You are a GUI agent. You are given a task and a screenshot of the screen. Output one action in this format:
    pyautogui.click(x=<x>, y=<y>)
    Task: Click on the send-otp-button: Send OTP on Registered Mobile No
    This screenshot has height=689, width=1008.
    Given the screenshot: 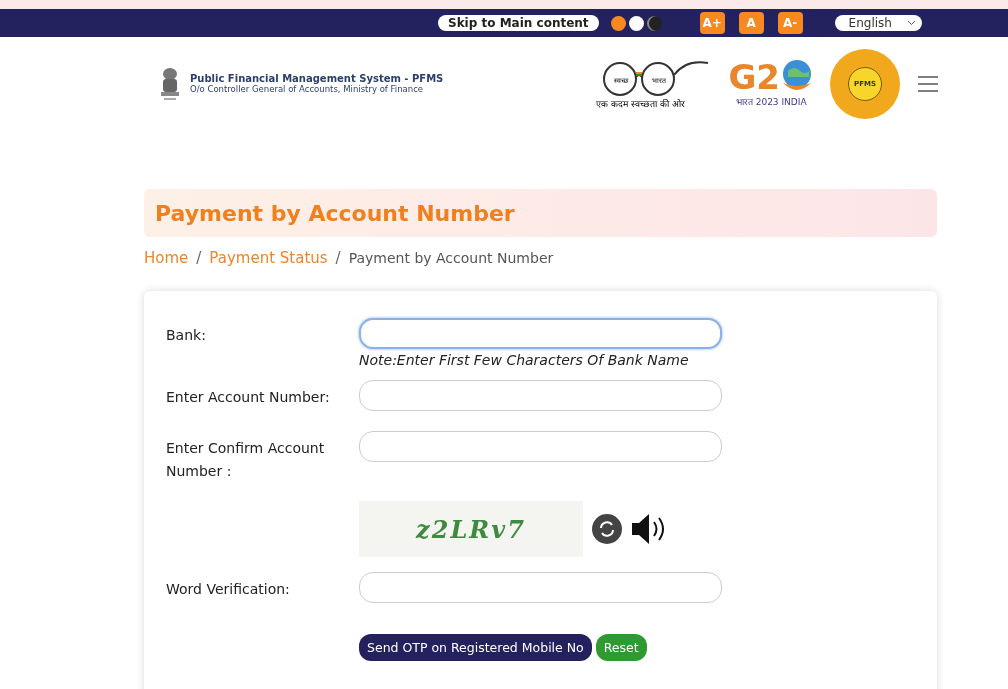 What is the action you would take?
    pyautogui.click(x=475, y=647)
    